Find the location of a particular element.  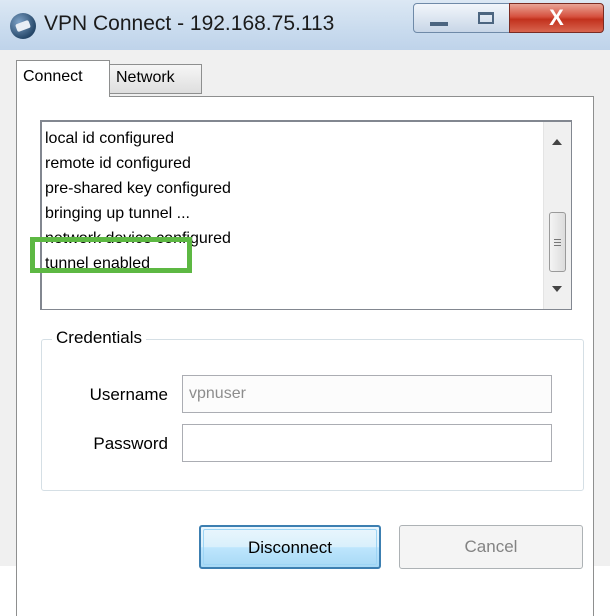

log-scrollbar is located at coordinates (557, 215).